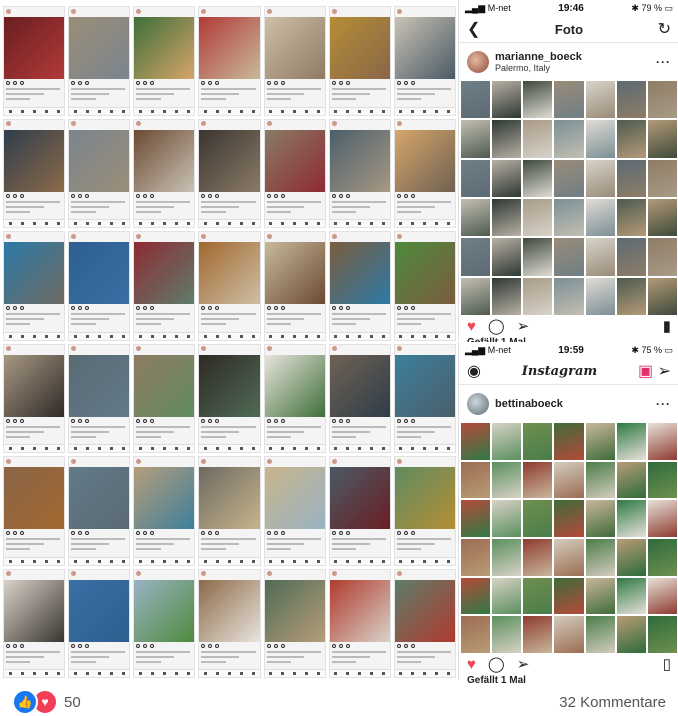 The image size is (678, 716). I want to click on bookmark-outline-icon: ▯, so click(667, 664).